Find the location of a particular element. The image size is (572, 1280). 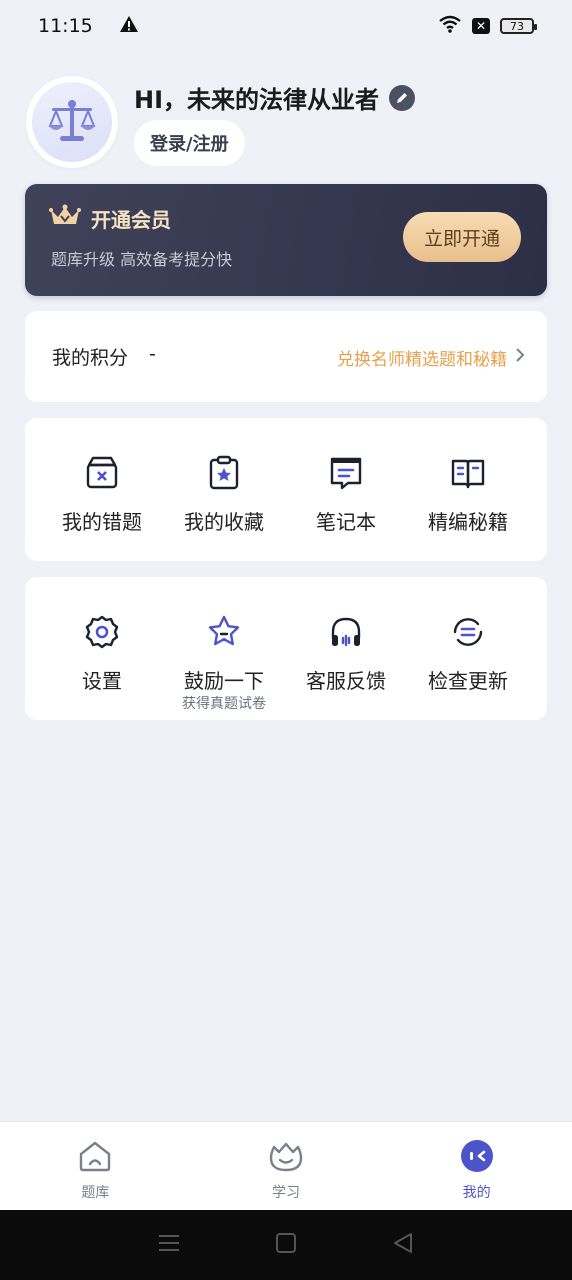

tools-grid: 我的错题 我的收藏 笔记本 精编秘籍 is located at coordinates (286, 489).